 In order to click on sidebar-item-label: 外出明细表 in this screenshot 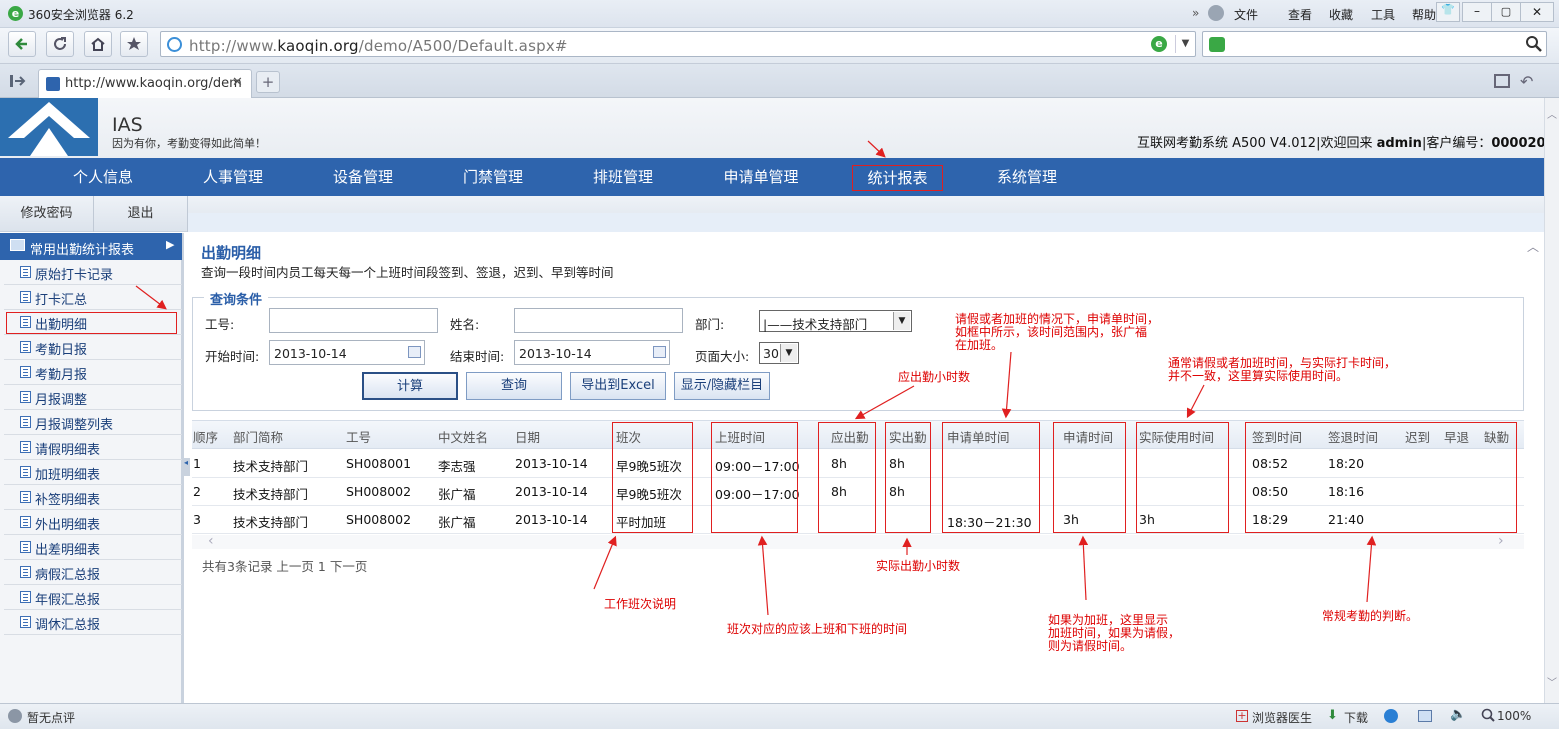, I will do `click(68, 525)`.